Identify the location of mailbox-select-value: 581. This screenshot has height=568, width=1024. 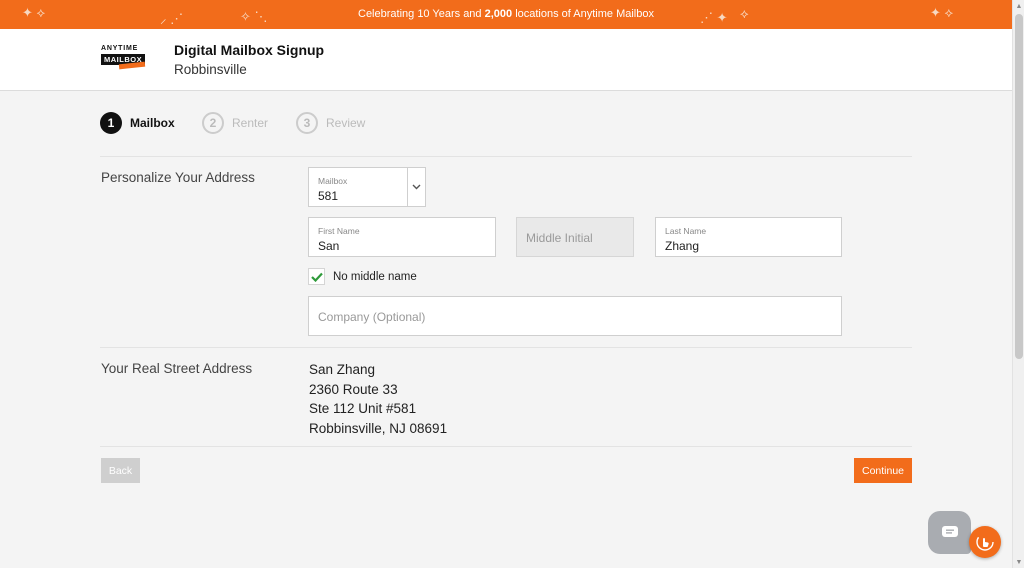
(328, 196).